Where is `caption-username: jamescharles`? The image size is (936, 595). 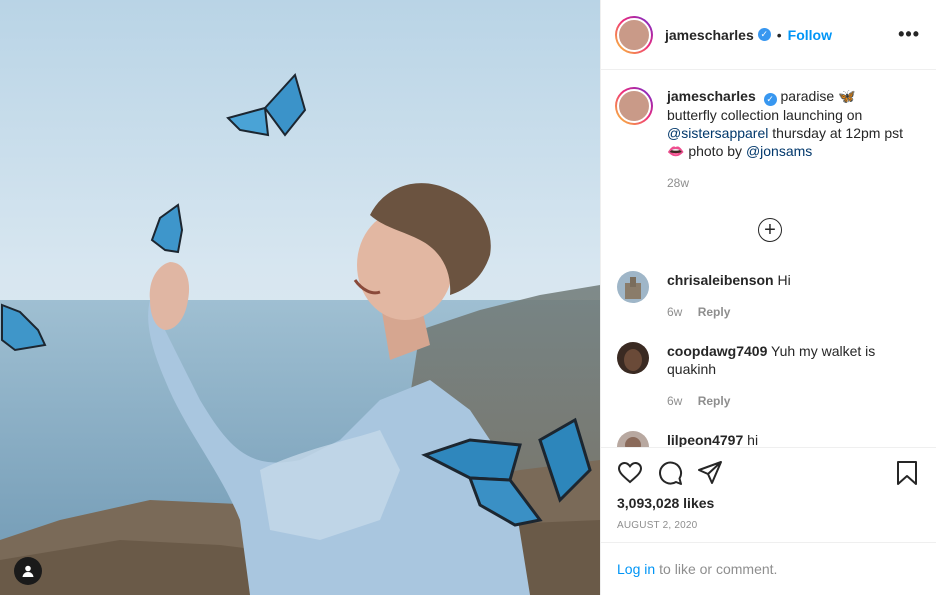
caption-username: jamescharles is located at coordinates (711, 96).